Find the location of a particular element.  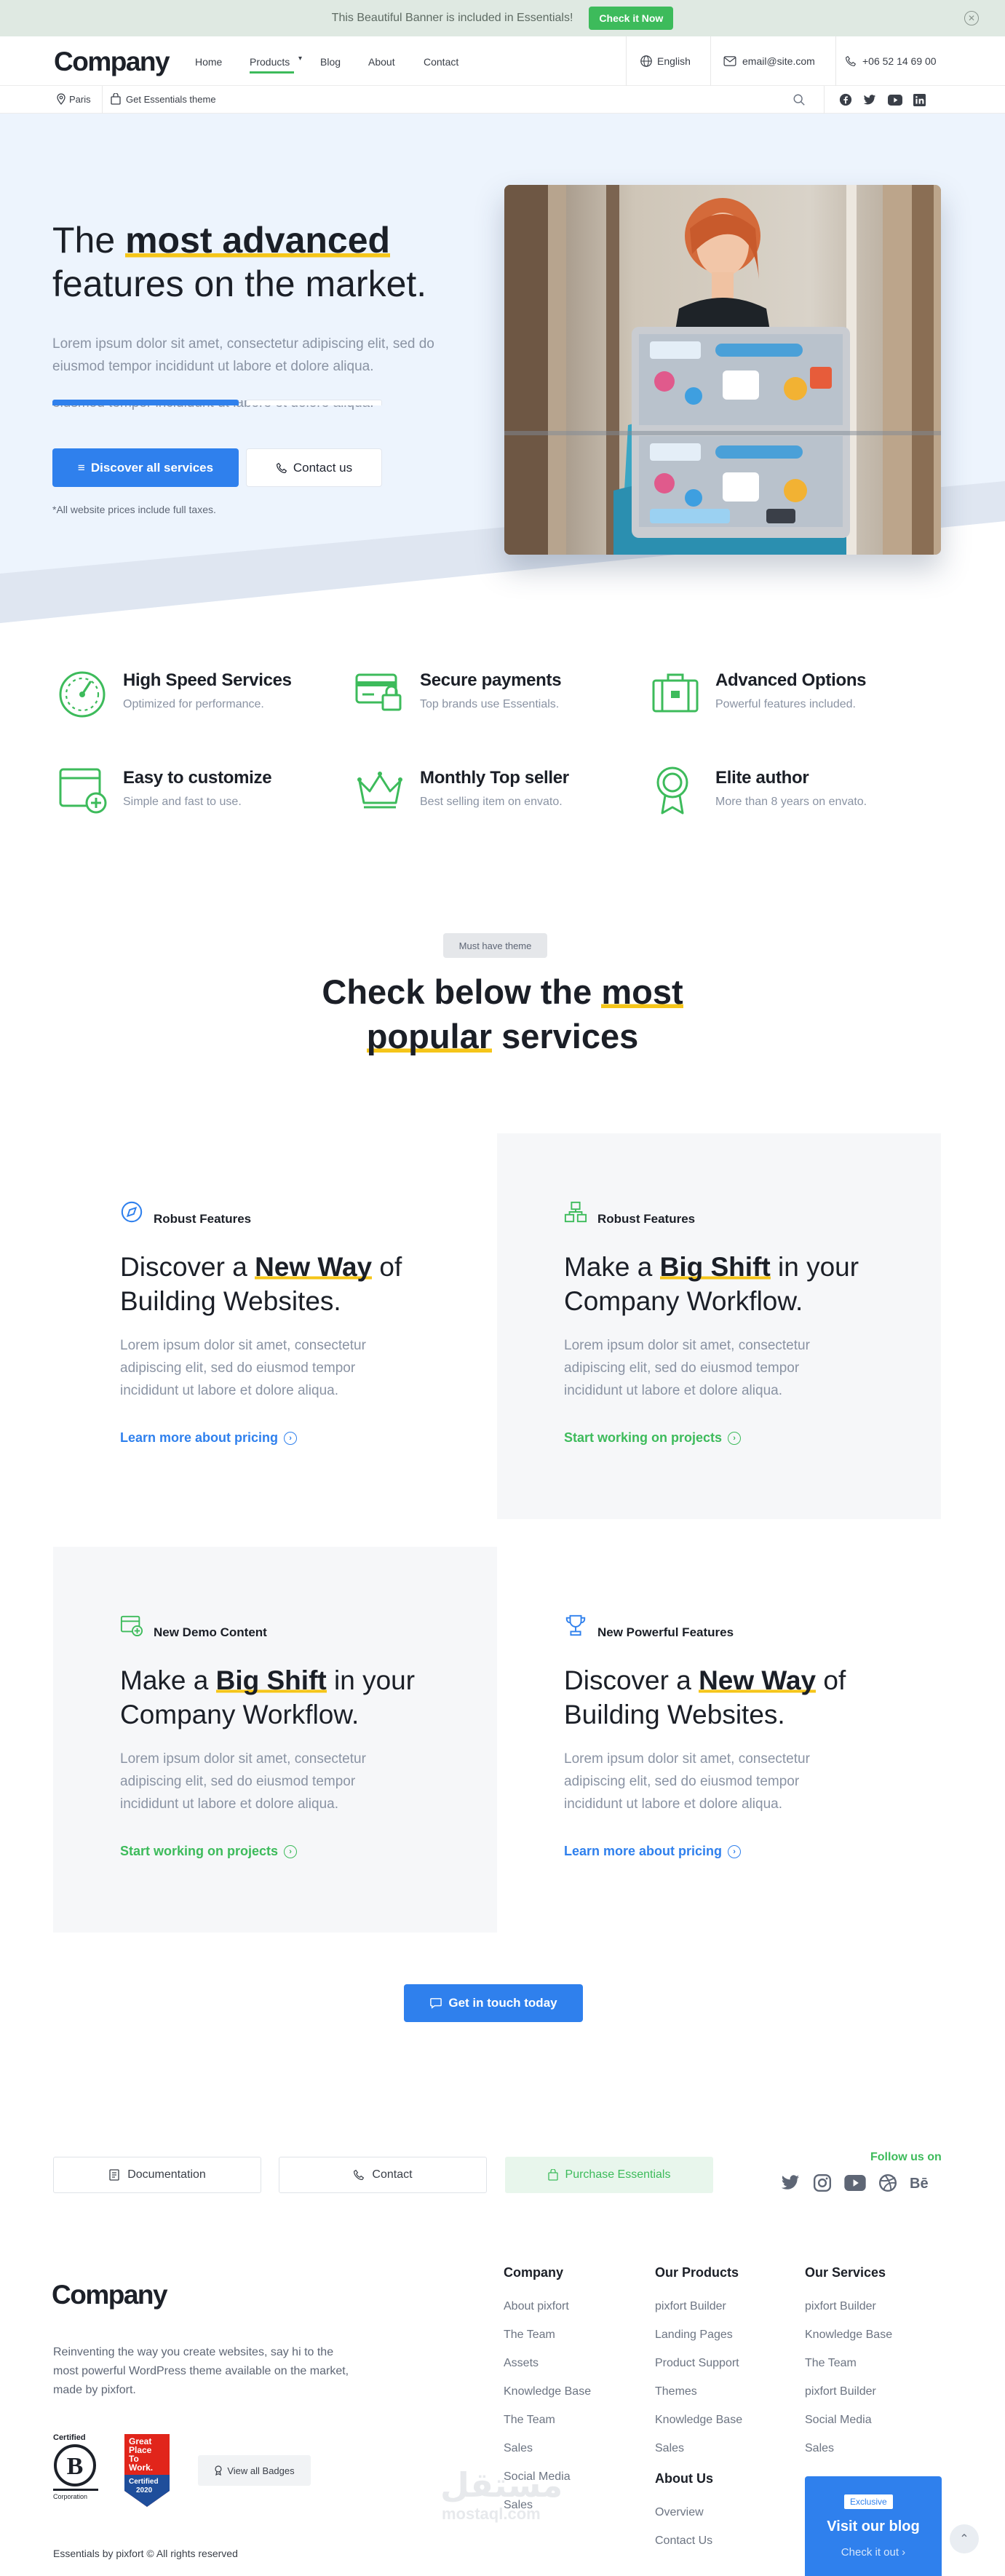

banner-close-icon: ✕ is located at coordinates (971, 18).